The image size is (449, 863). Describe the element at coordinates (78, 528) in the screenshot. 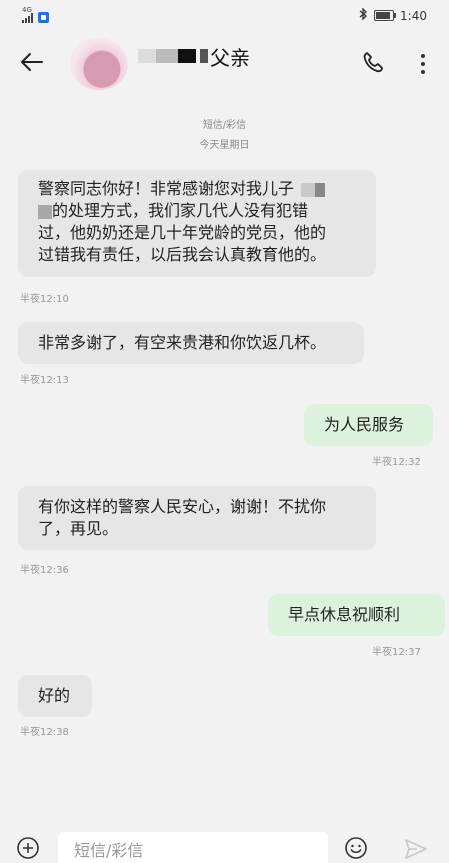

I see `message-line: 了，再见。` at that location.